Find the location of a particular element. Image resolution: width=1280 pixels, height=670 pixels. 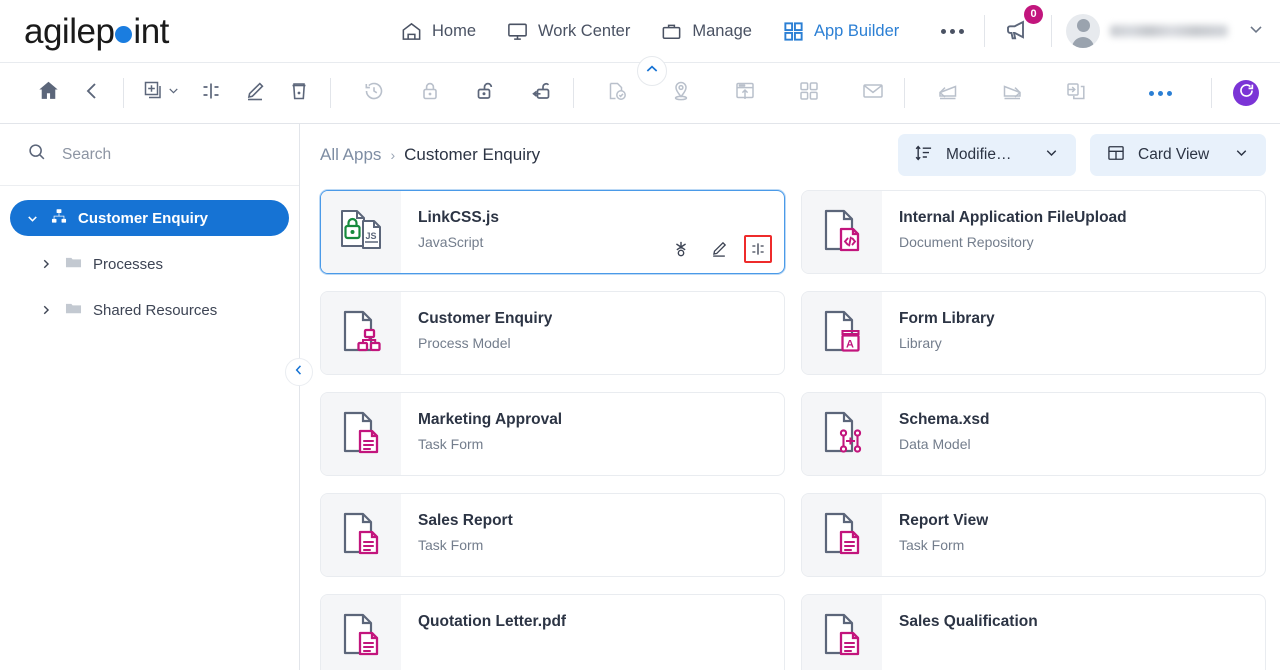

toolbar-more-button is located at coordinates (1160, 93).